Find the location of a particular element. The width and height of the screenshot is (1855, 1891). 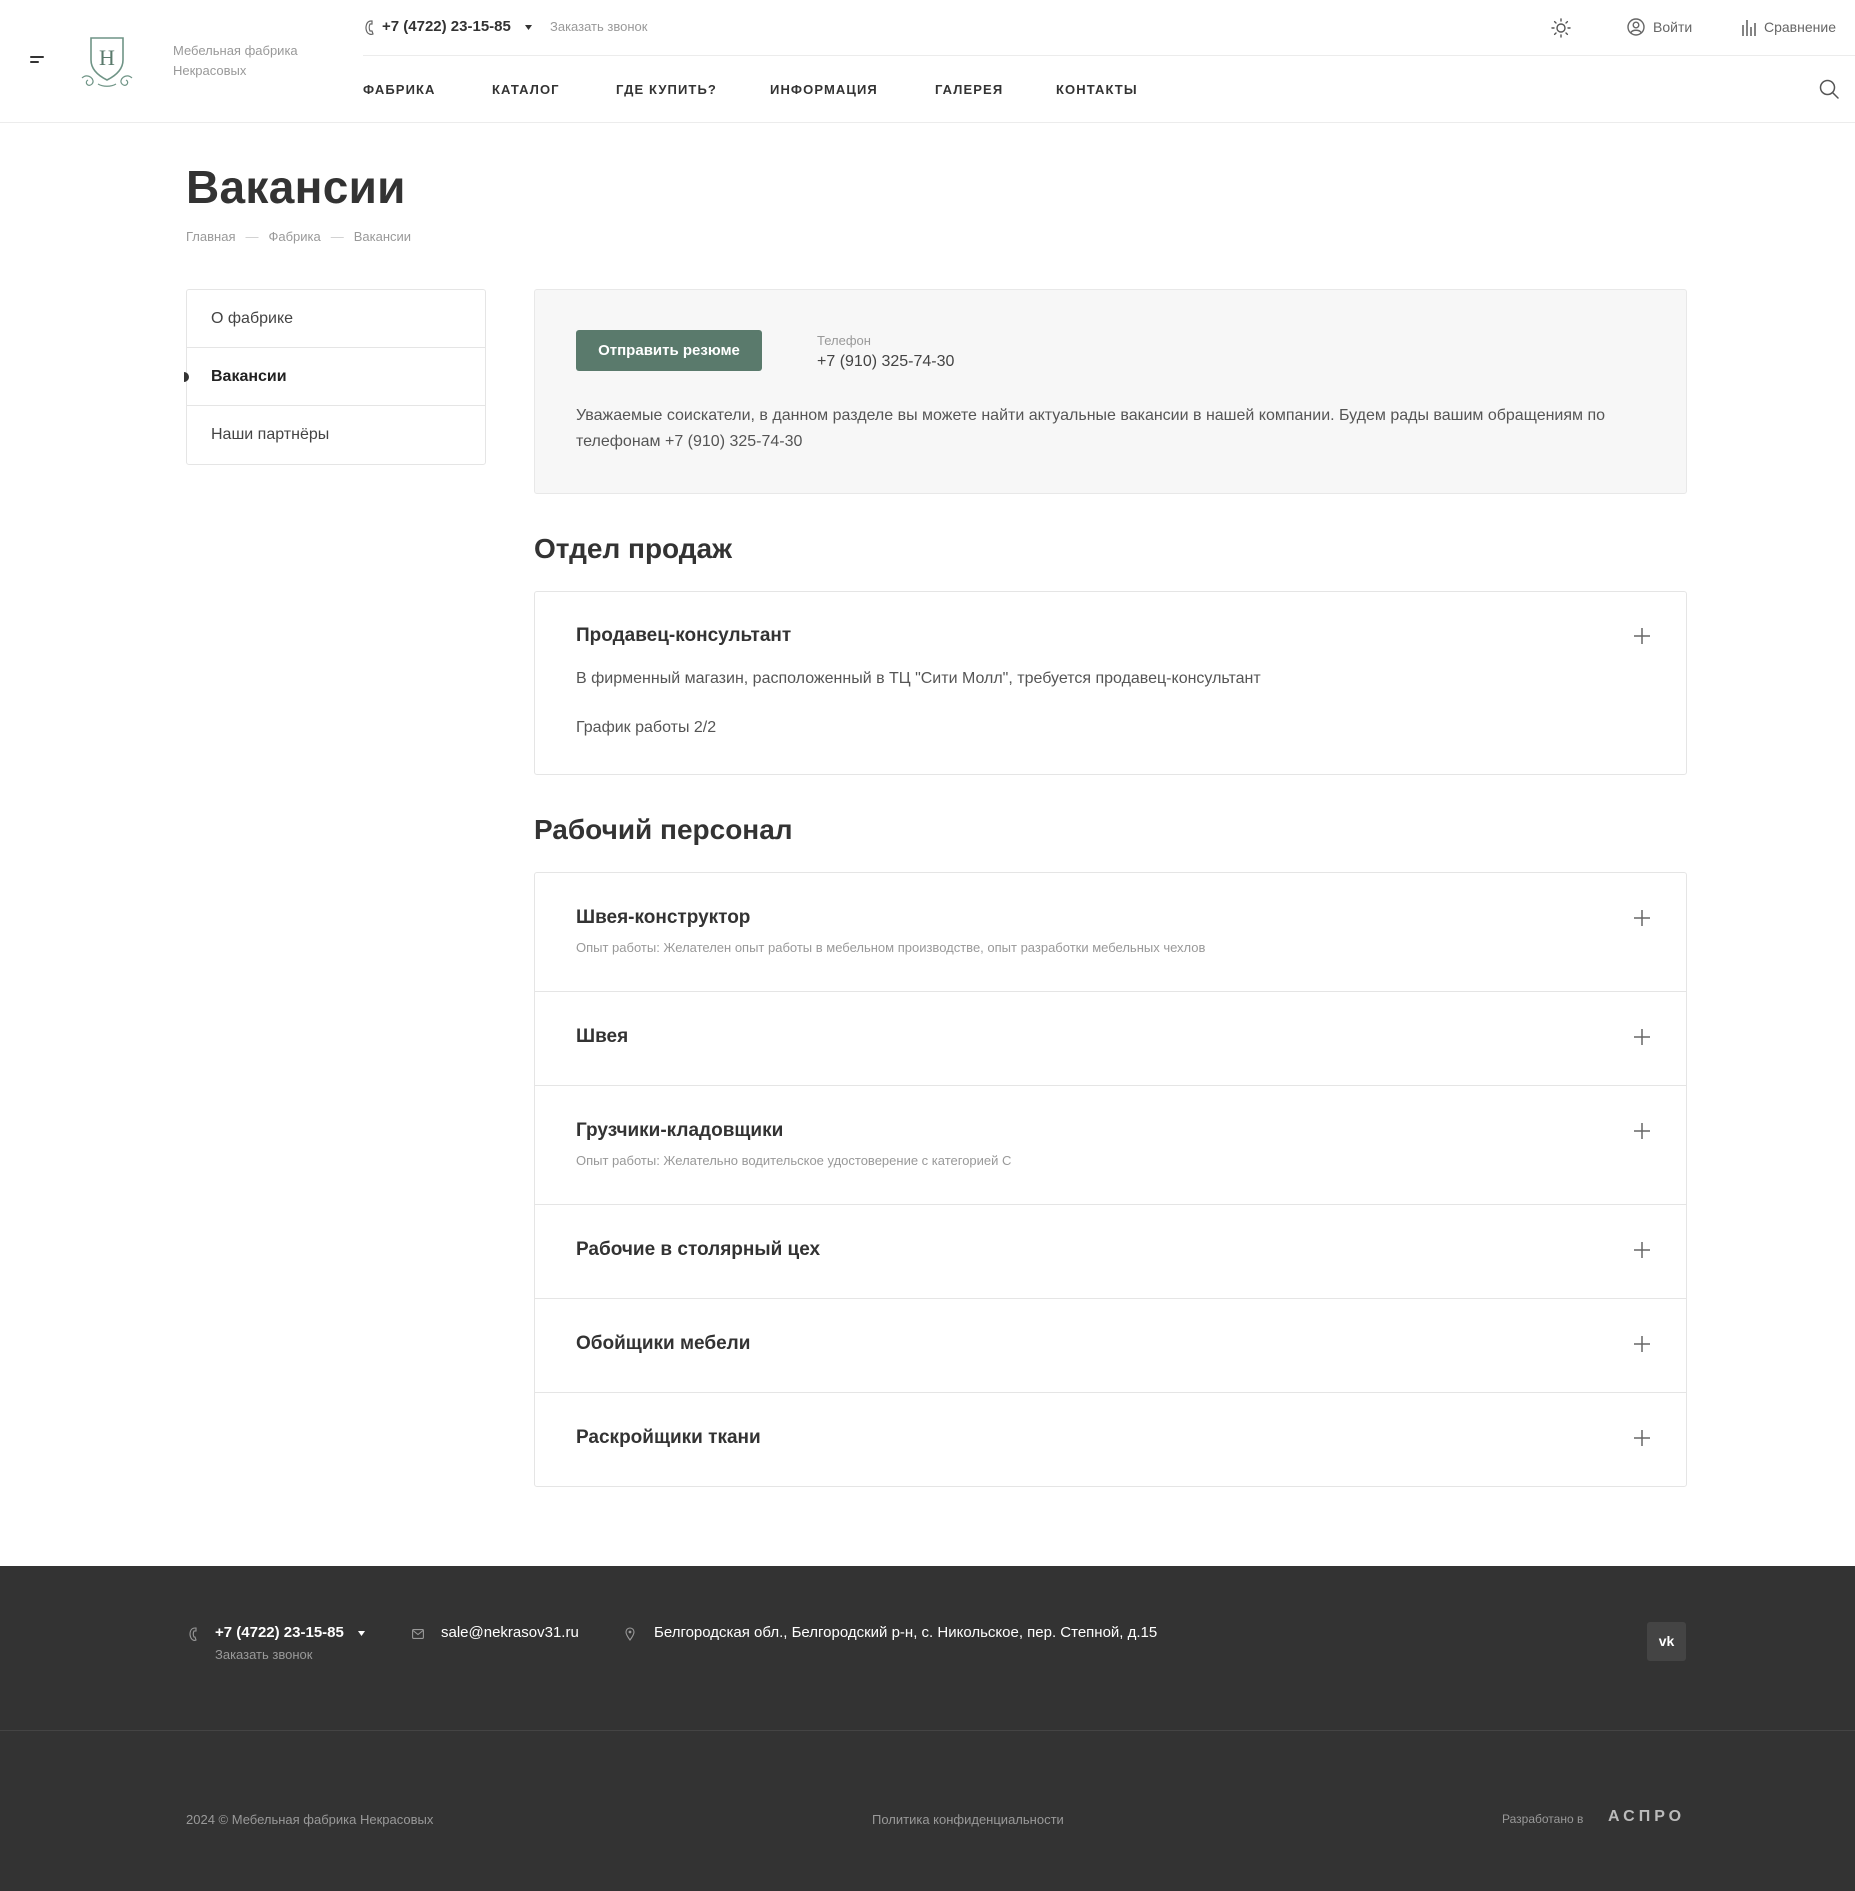

nav-item-factory: ФАБРИКА is located at coordinates (399, 89).